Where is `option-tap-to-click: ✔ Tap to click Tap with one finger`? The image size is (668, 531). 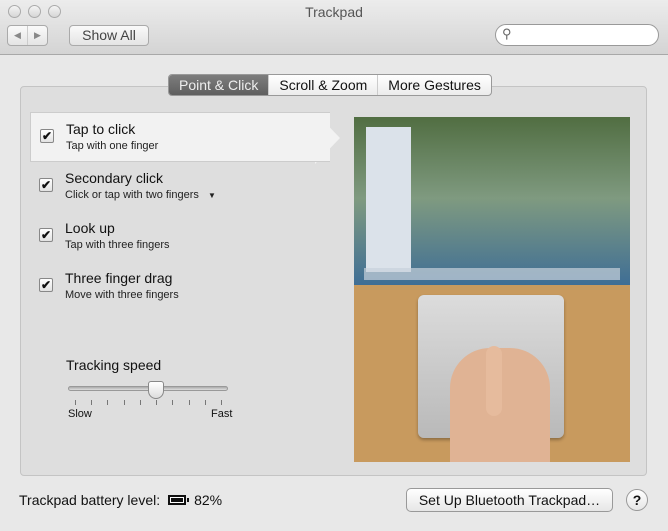 option-tap-to-click: ✔ Tap to click Tap with one finger is located at coordinates (180, 137).